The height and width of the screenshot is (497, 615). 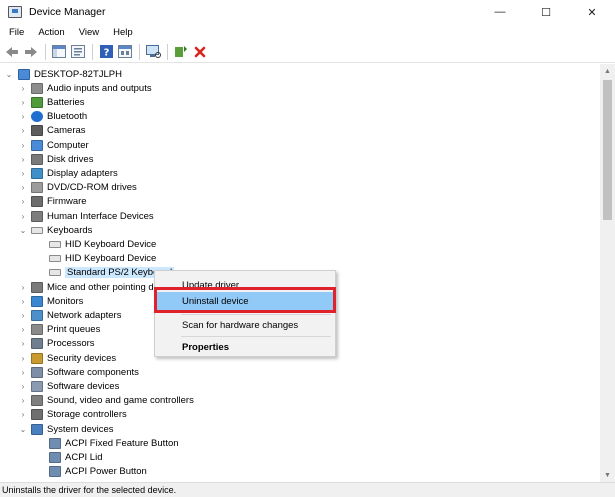 What do you see at coordinates (112, 443) in the screenshot?
I see `tree-device-item: ACPI Fixed Feature Button` at bounding box center [112, 443].